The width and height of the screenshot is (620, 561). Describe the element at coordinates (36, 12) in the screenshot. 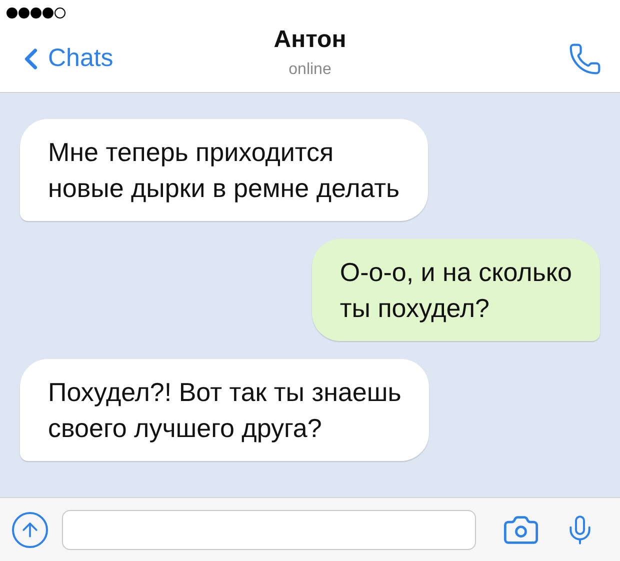

I see `signal-icon` at that location.